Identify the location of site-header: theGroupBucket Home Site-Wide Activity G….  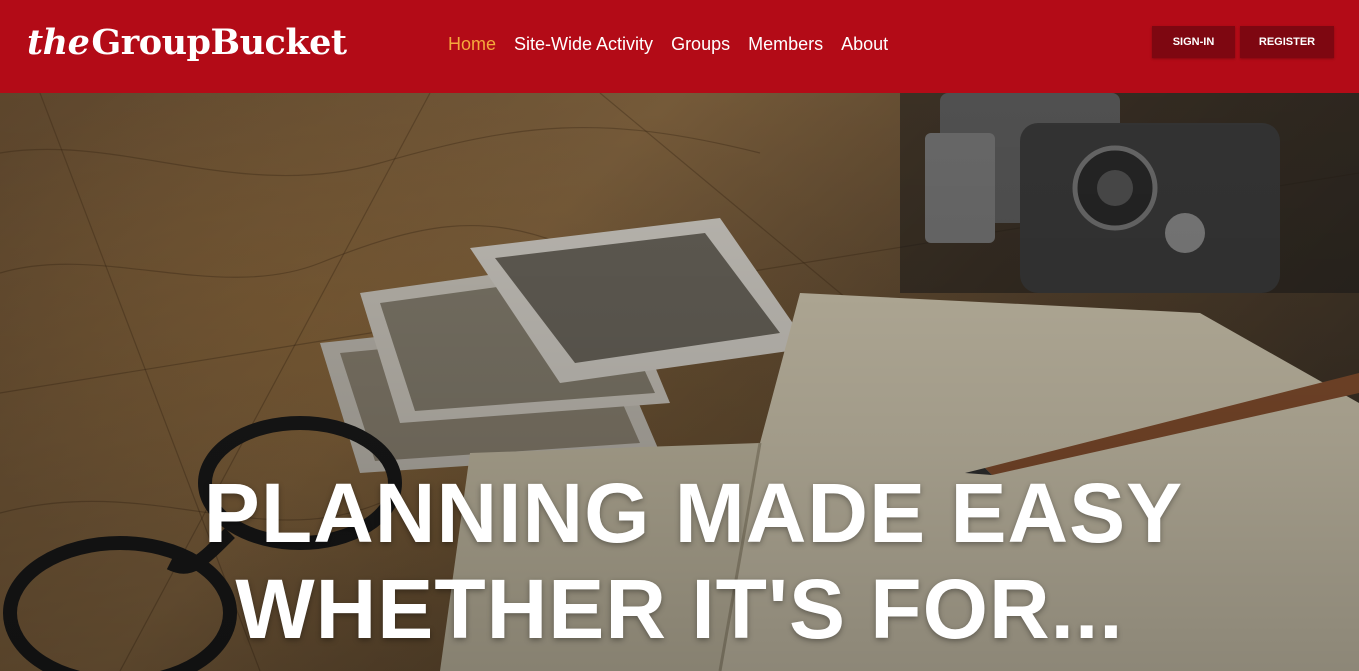
(679, 46).